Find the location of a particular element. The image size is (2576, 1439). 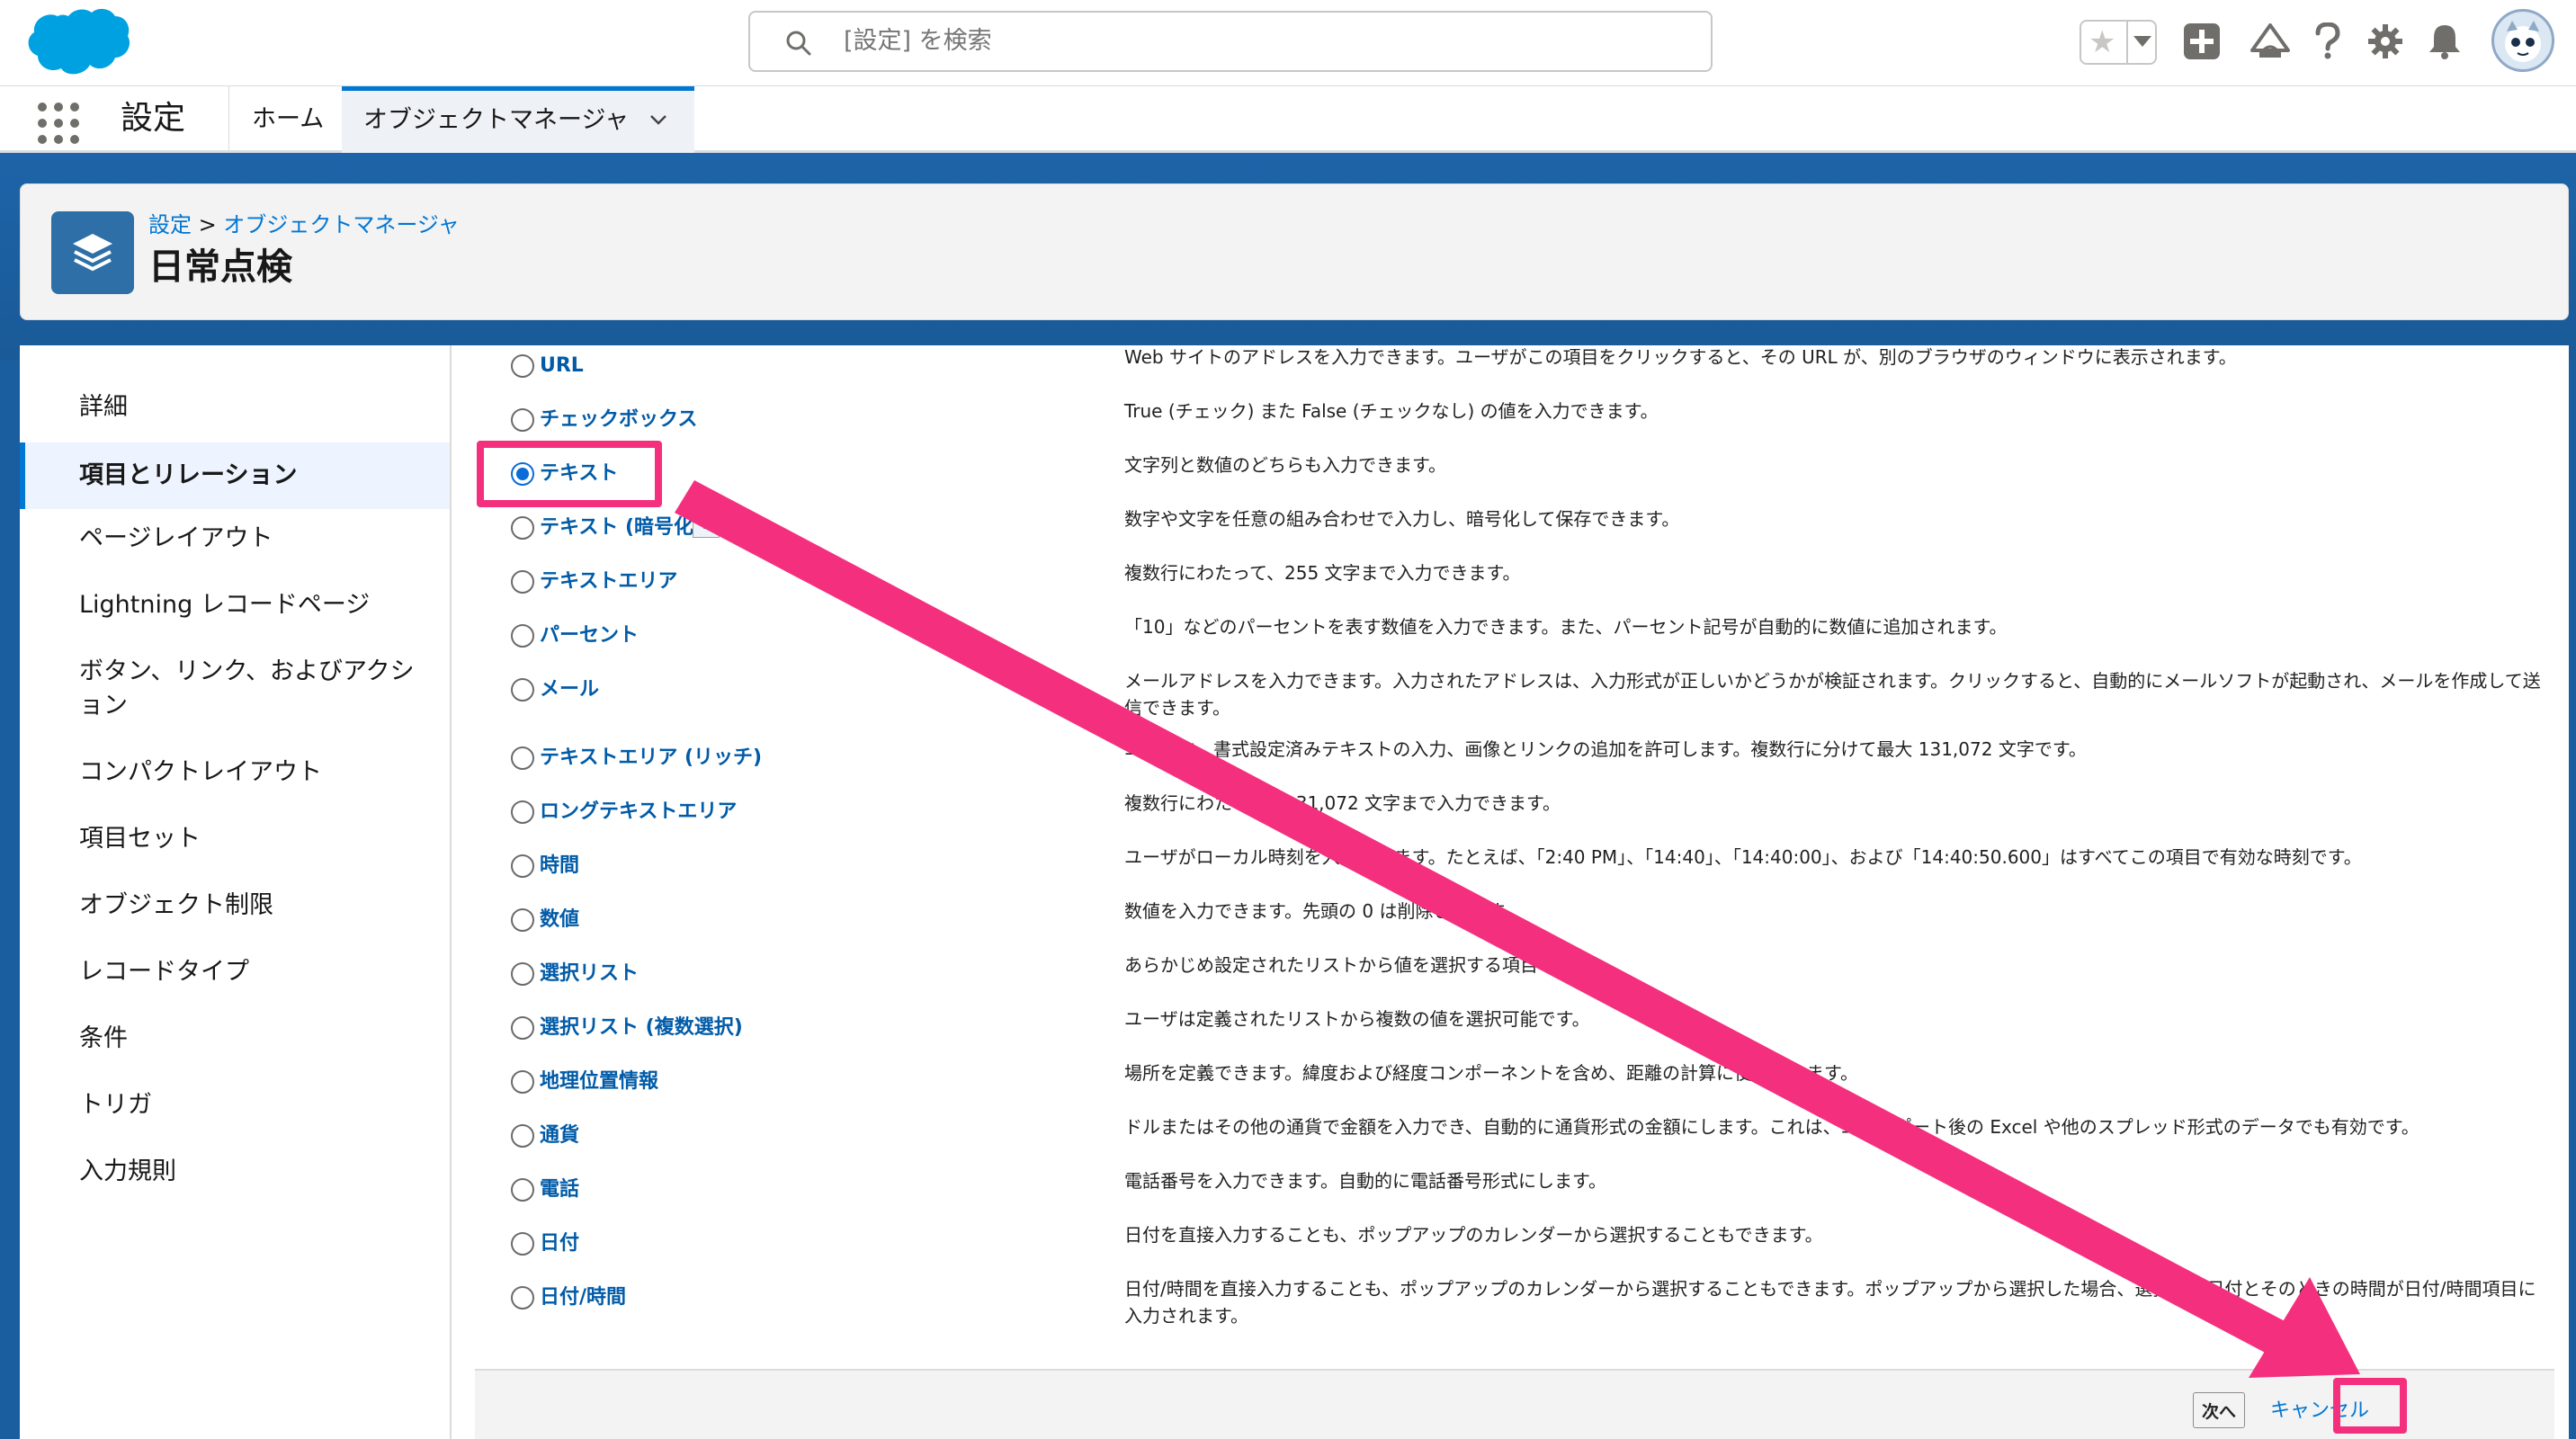

radio-currency is located at coordinates (522, 1136).